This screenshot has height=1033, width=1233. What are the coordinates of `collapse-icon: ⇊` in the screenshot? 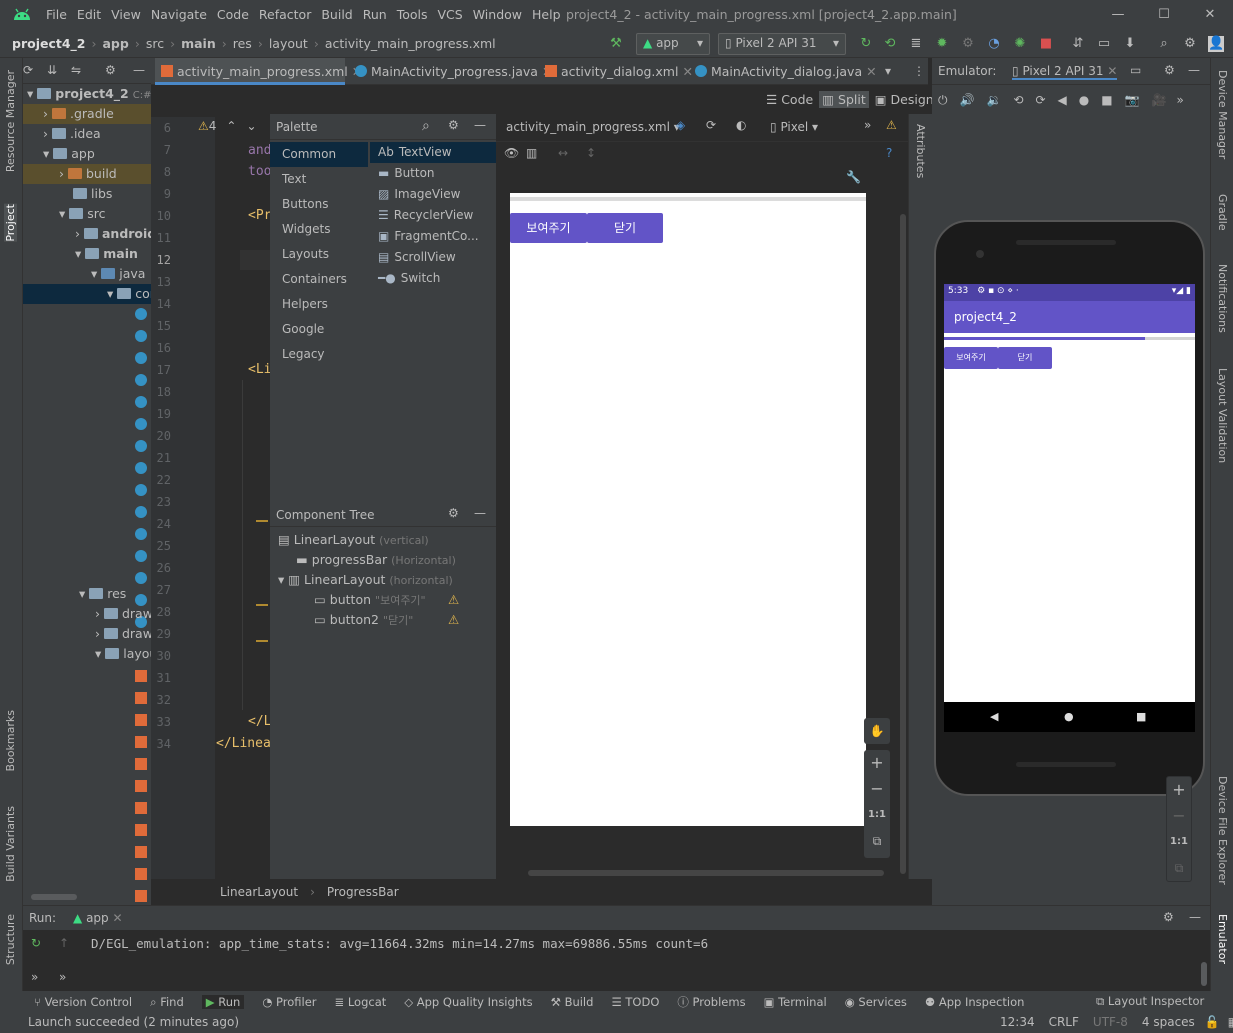 It's located at (52, 70).